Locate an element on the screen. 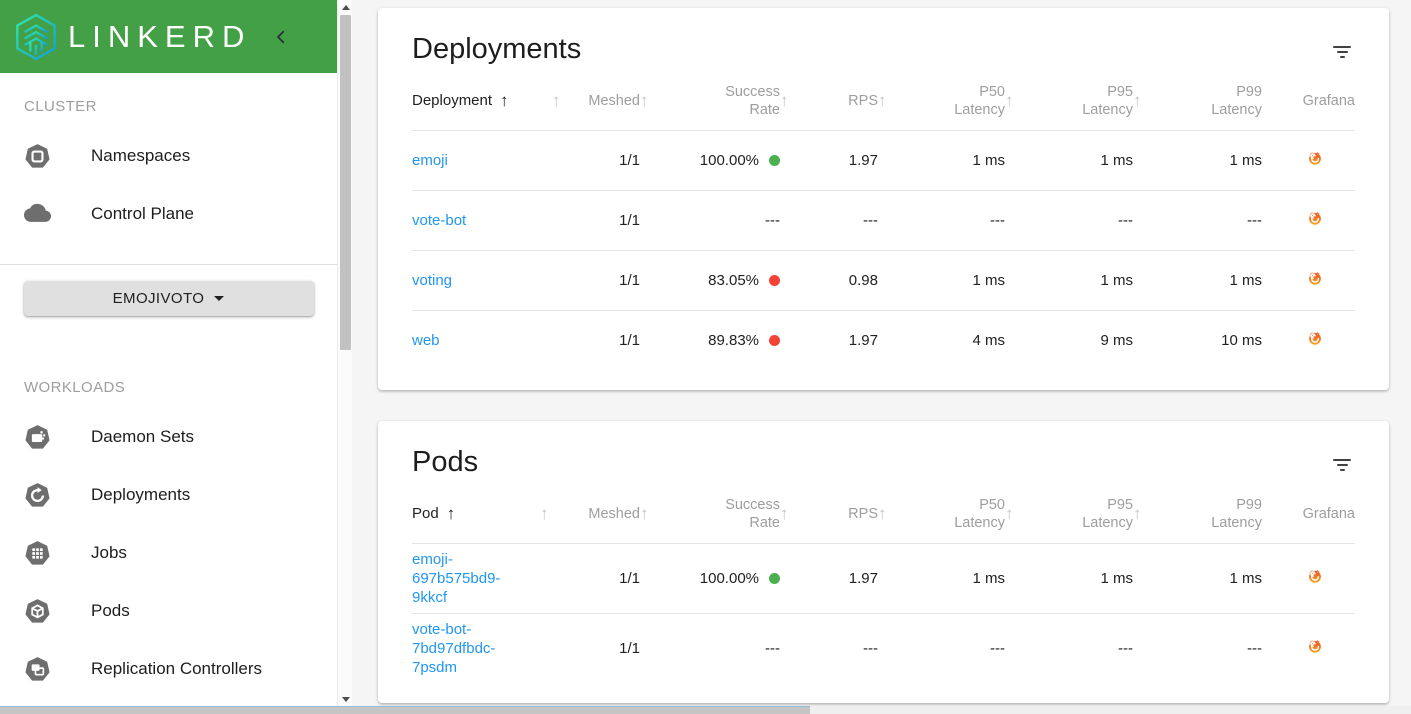  linkerd-logo-icon is located at coordinates (36, 37).